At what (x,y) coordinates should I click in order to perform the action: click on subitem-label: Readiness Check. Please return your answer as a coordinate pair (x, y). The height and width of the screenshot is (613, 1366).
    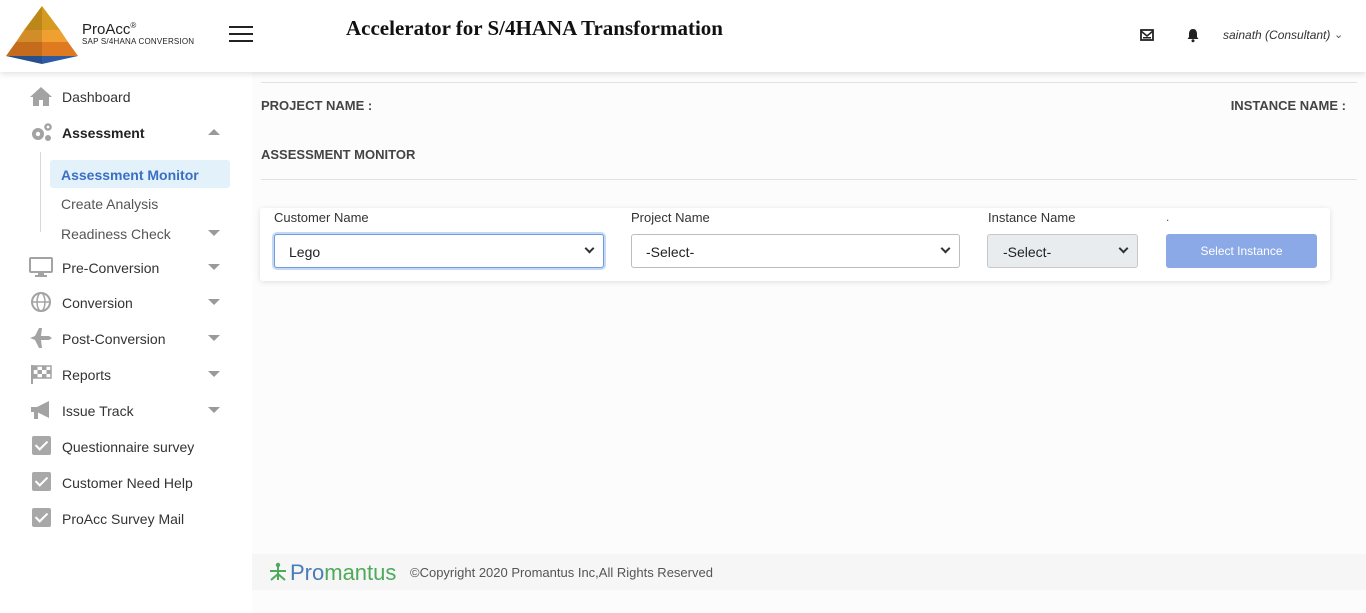
    Looking at the image, I should click on (116, 234).